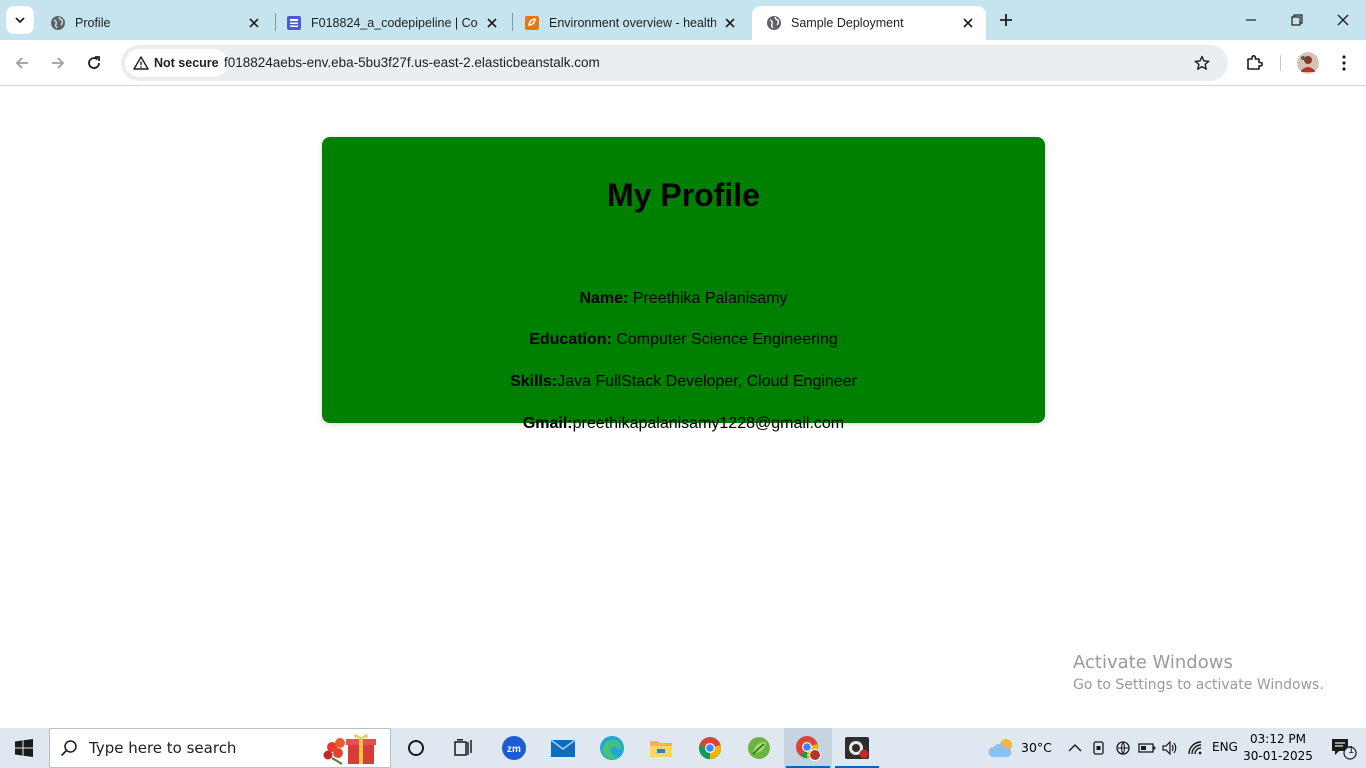  I want to click on chrome-profile-icon, so click(808, 748).